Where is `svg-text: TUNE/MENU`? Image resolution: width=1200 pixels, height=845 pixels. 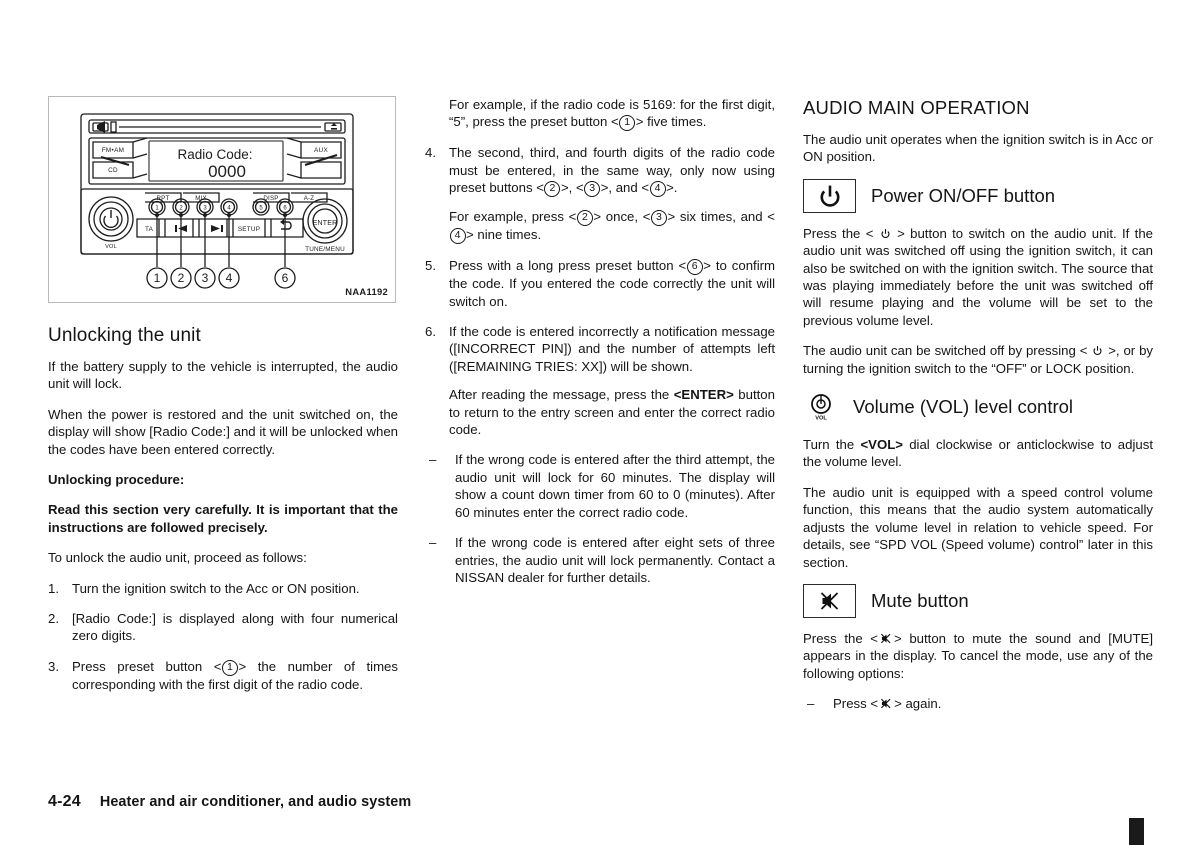 svg-text: TUNE/MENU is located at coordinates (325, 249).